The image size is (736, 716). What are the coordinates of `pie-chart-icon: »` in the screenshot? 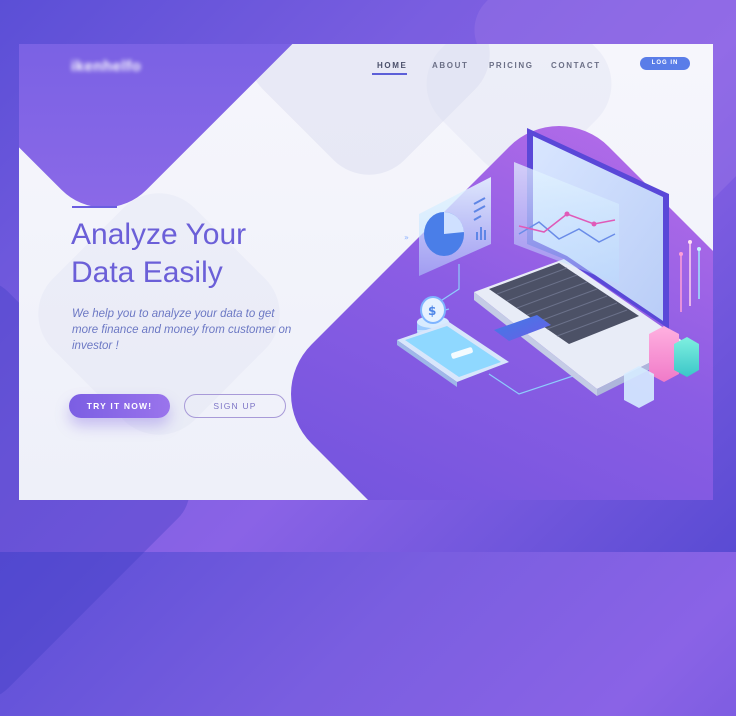 It's located at (447, 226).